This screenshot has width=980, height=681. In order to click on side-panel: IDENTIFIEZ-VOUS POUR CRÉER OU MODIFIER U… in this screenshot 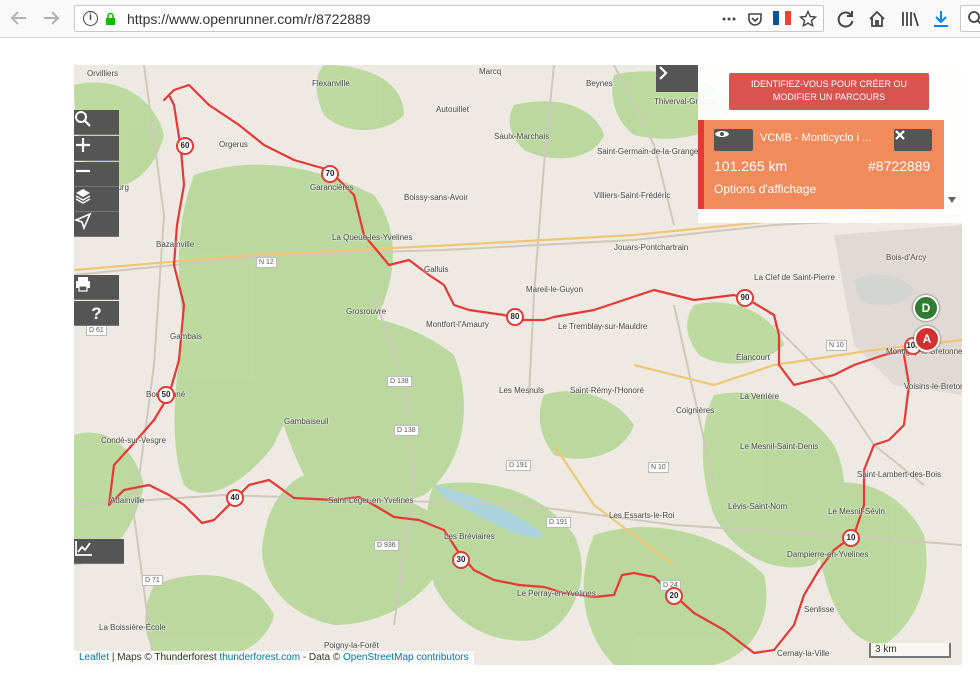, I will do `click(830, 144)`.